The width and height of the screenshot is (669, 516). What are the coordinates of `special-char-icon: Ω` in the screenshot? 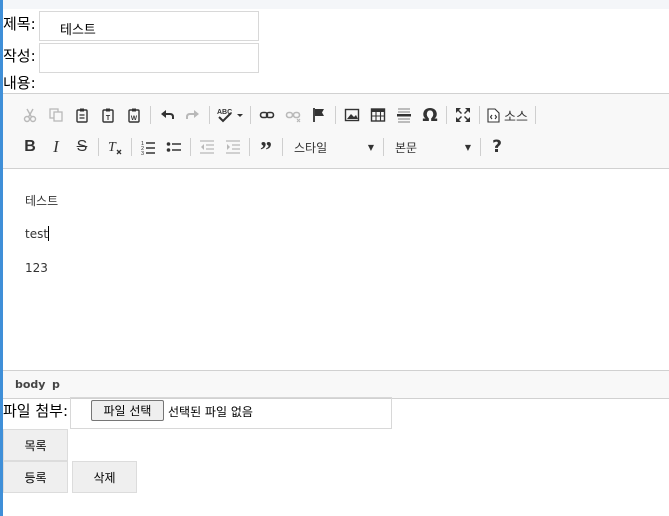 It's located at (430, 115).